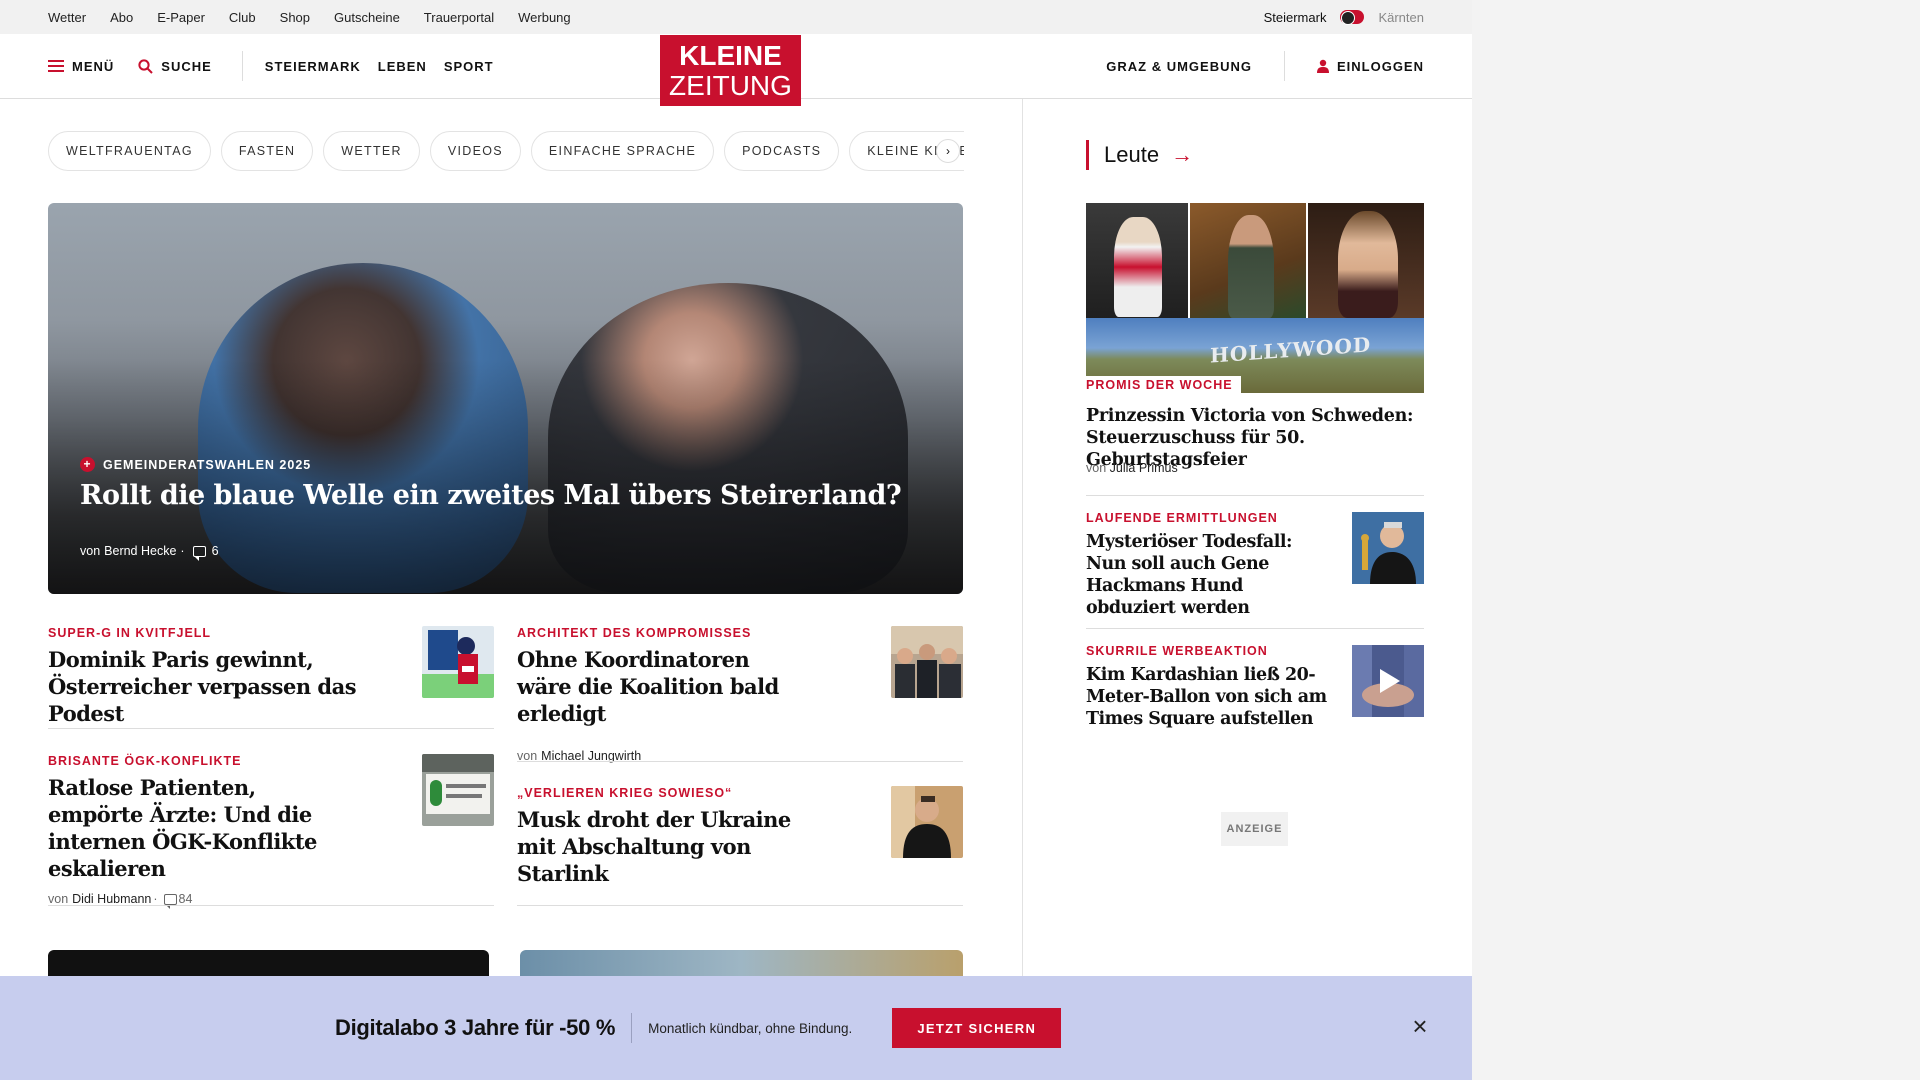 This screenshot has height=1080, width=1920. Describe the element at coordinates (730, 85) in the screenshot. I see `logo-line-2: ZEITUNG` at that location.